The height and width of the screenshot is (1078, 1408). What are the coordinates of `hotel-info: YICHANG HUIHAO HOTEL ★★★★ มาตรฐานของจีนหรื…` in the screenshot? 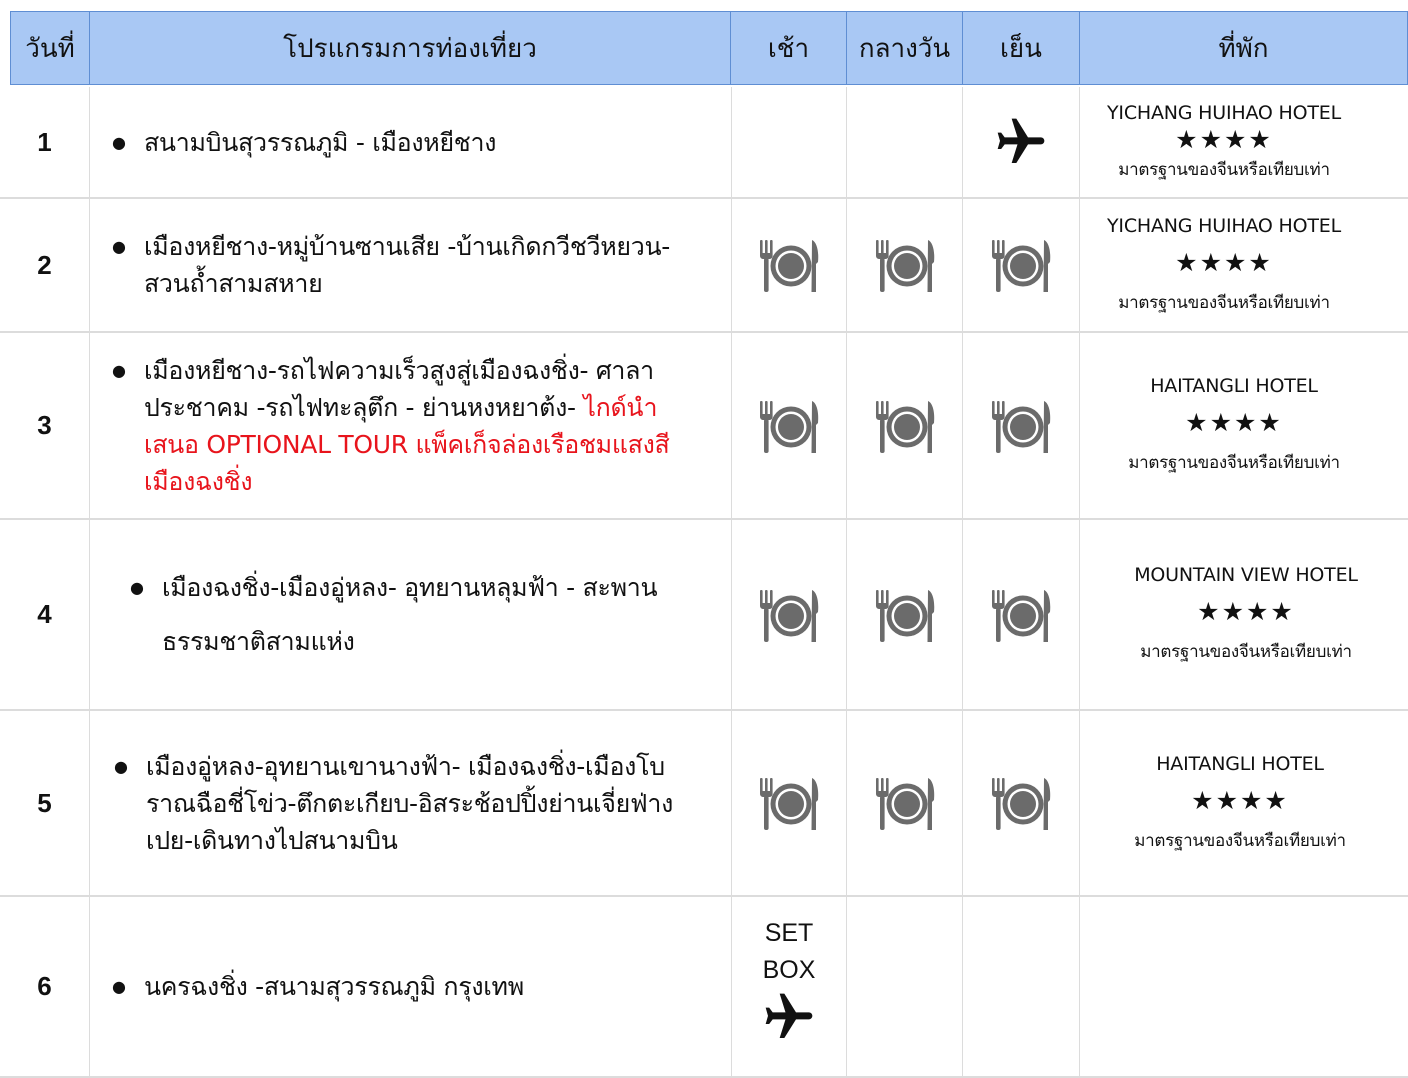 It's located at (1224, 265).